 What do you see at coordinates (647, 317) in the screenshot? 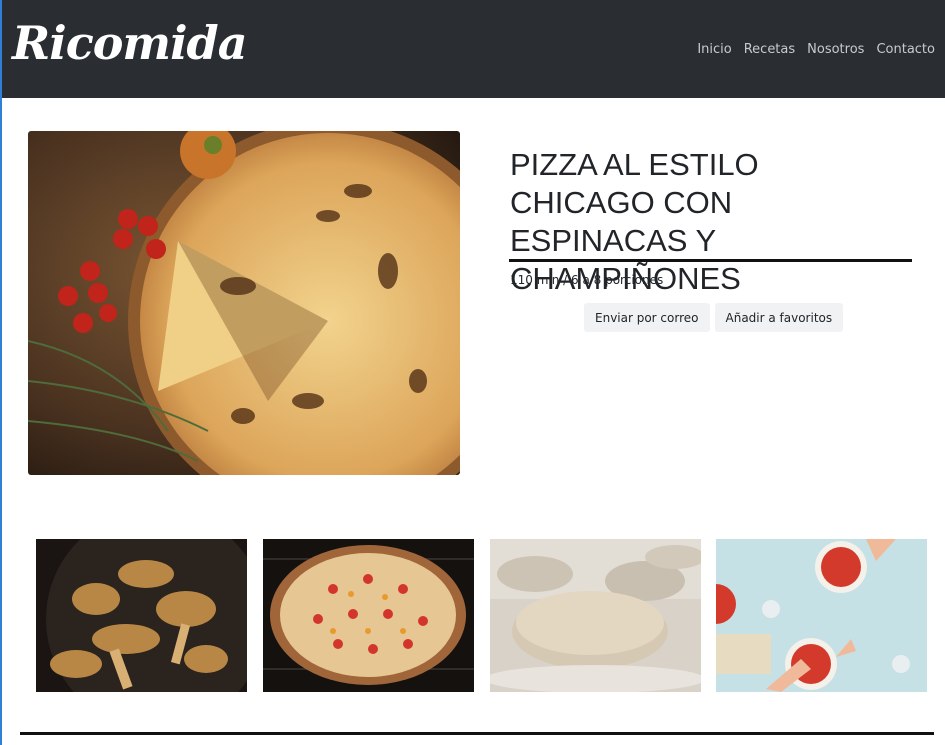
I see `email-recipe-button: Enviar por correo` at bounding box center [647, 317].